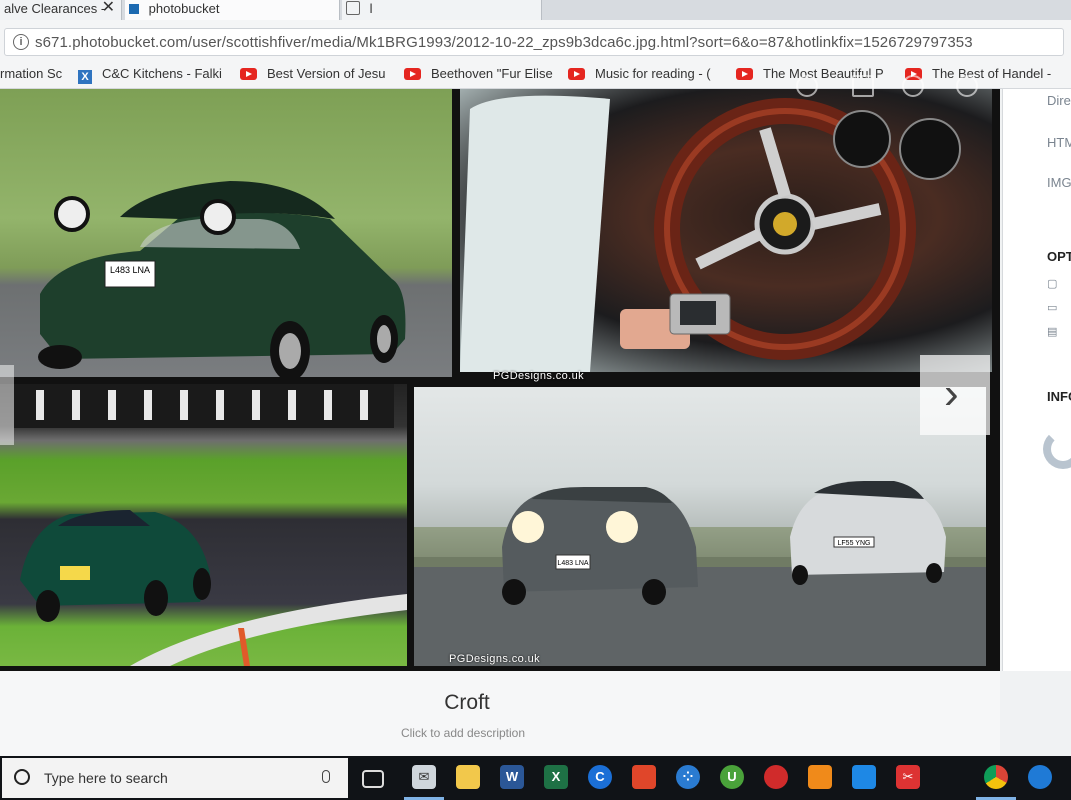 The height and width of the screenshot is (800, 1071). What do you see at coordinates (468, 777) in the screenshot?
I see `file-explorer-icon` at bounding box center [468, 777].